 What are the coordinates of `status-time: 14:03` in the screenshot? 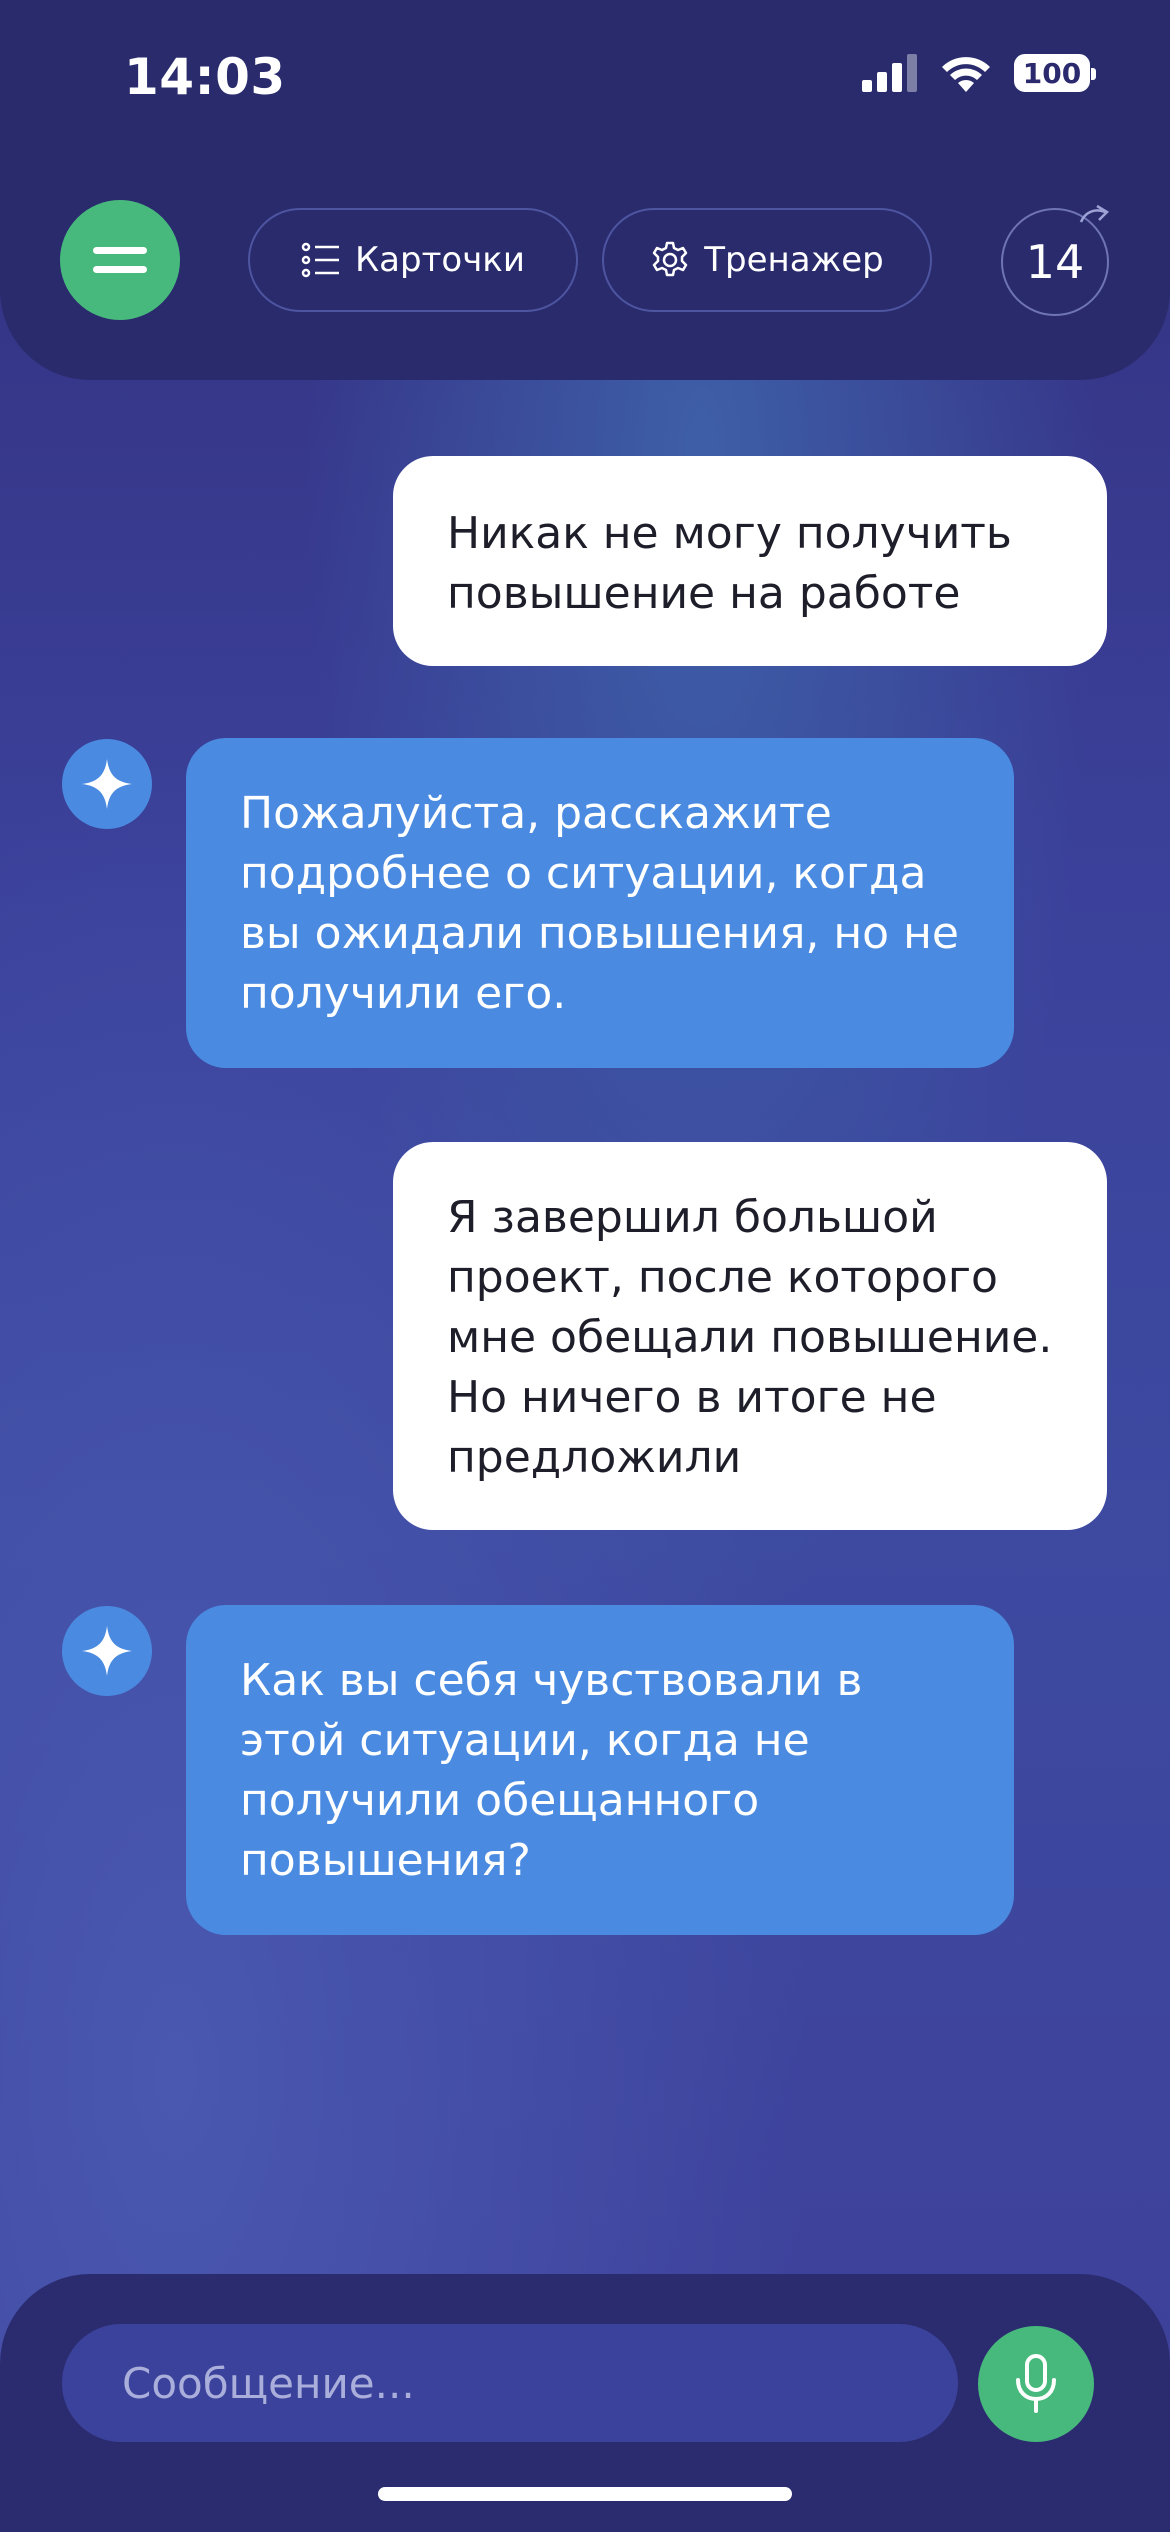 It's located at (205, 77).